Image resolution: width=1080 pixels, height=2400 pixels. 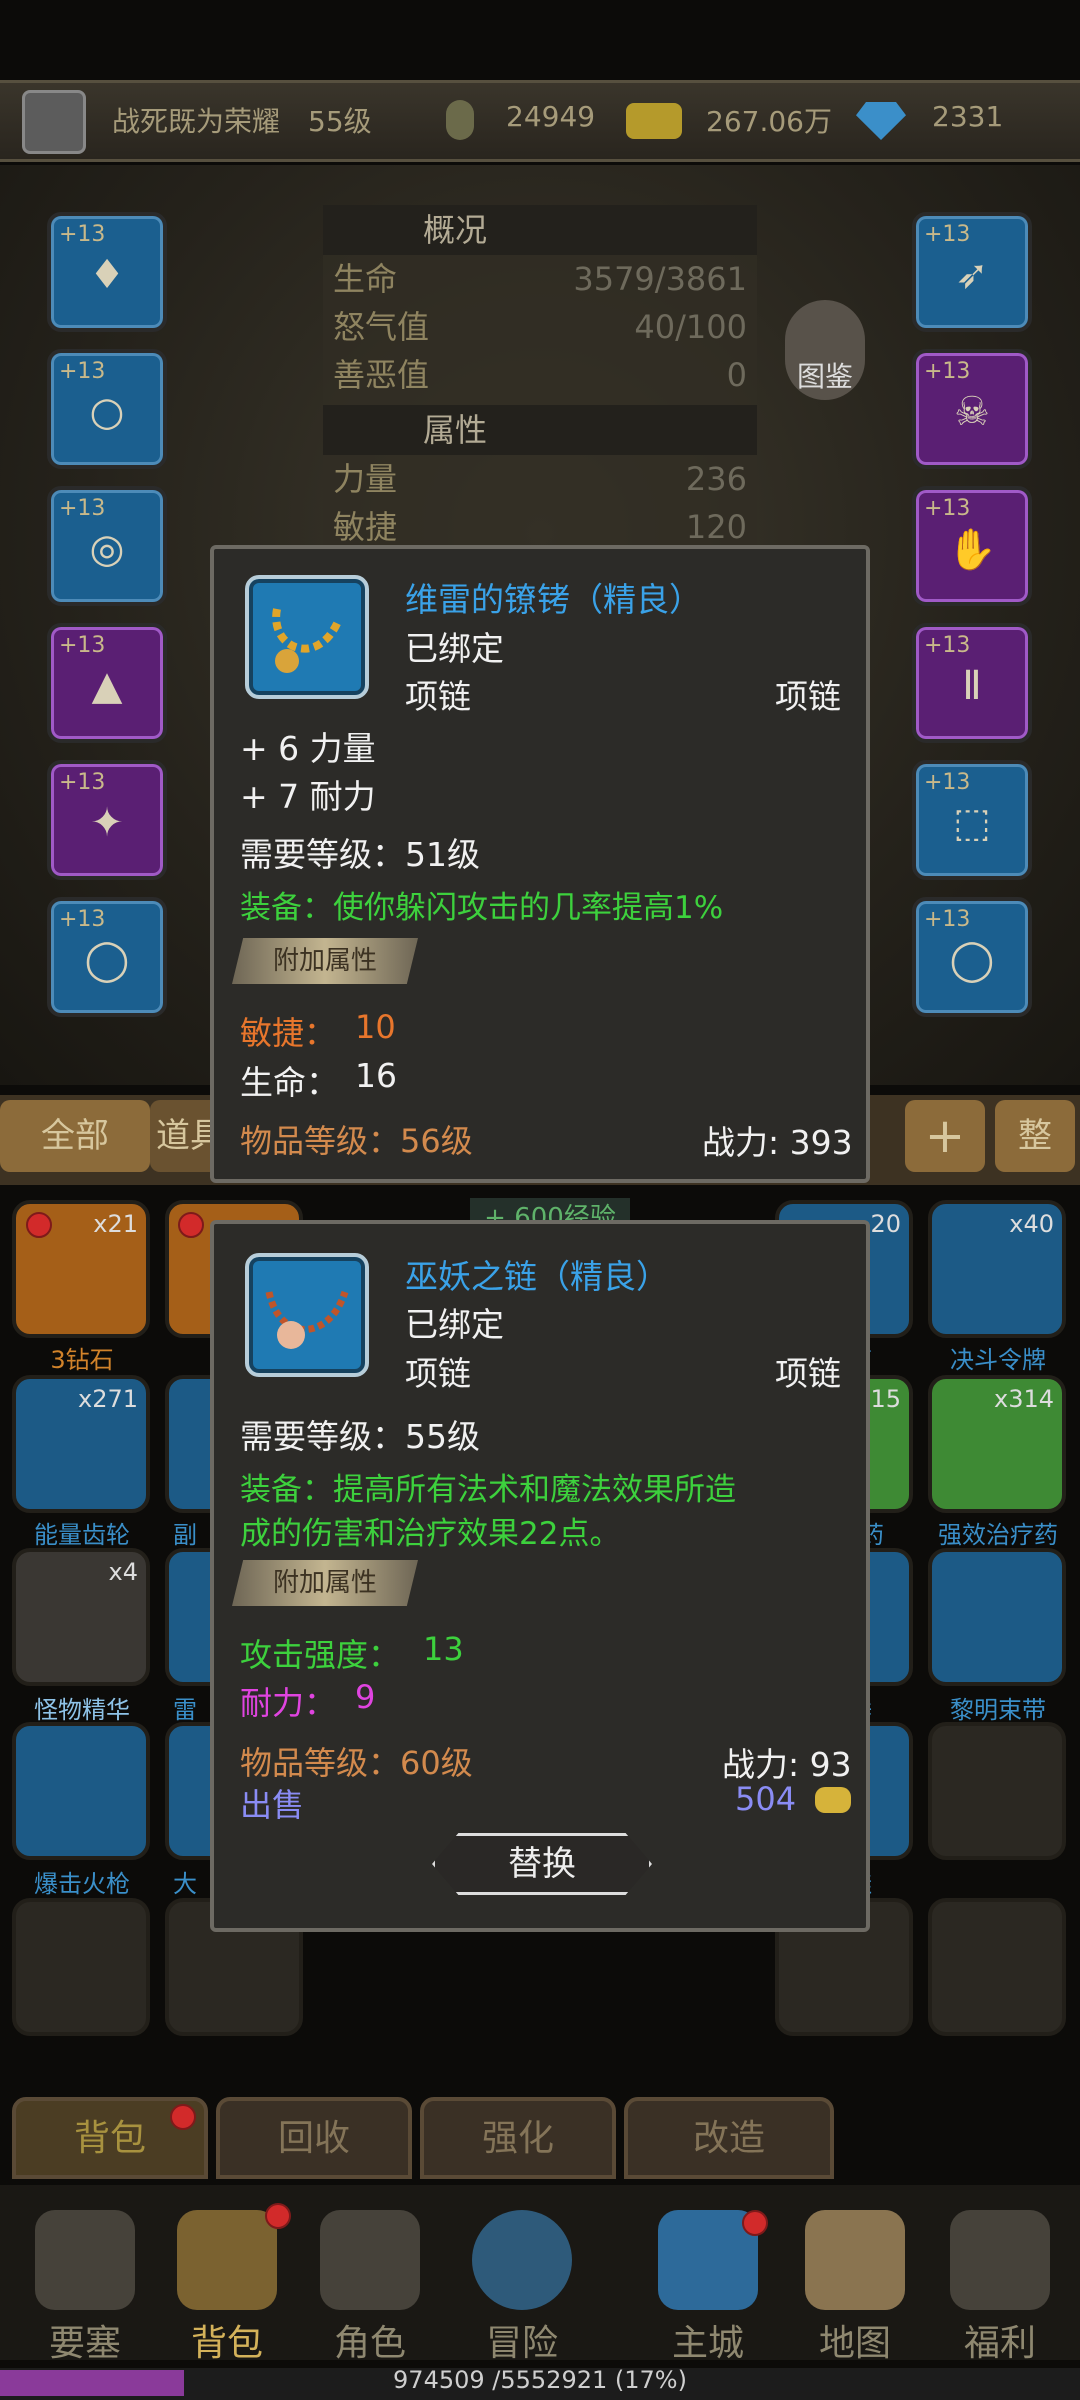 What do you see at coordinates (443, 1649) in the screenshot?
I see `extra-attr-value: 13` at bounding box center [443, 1649].